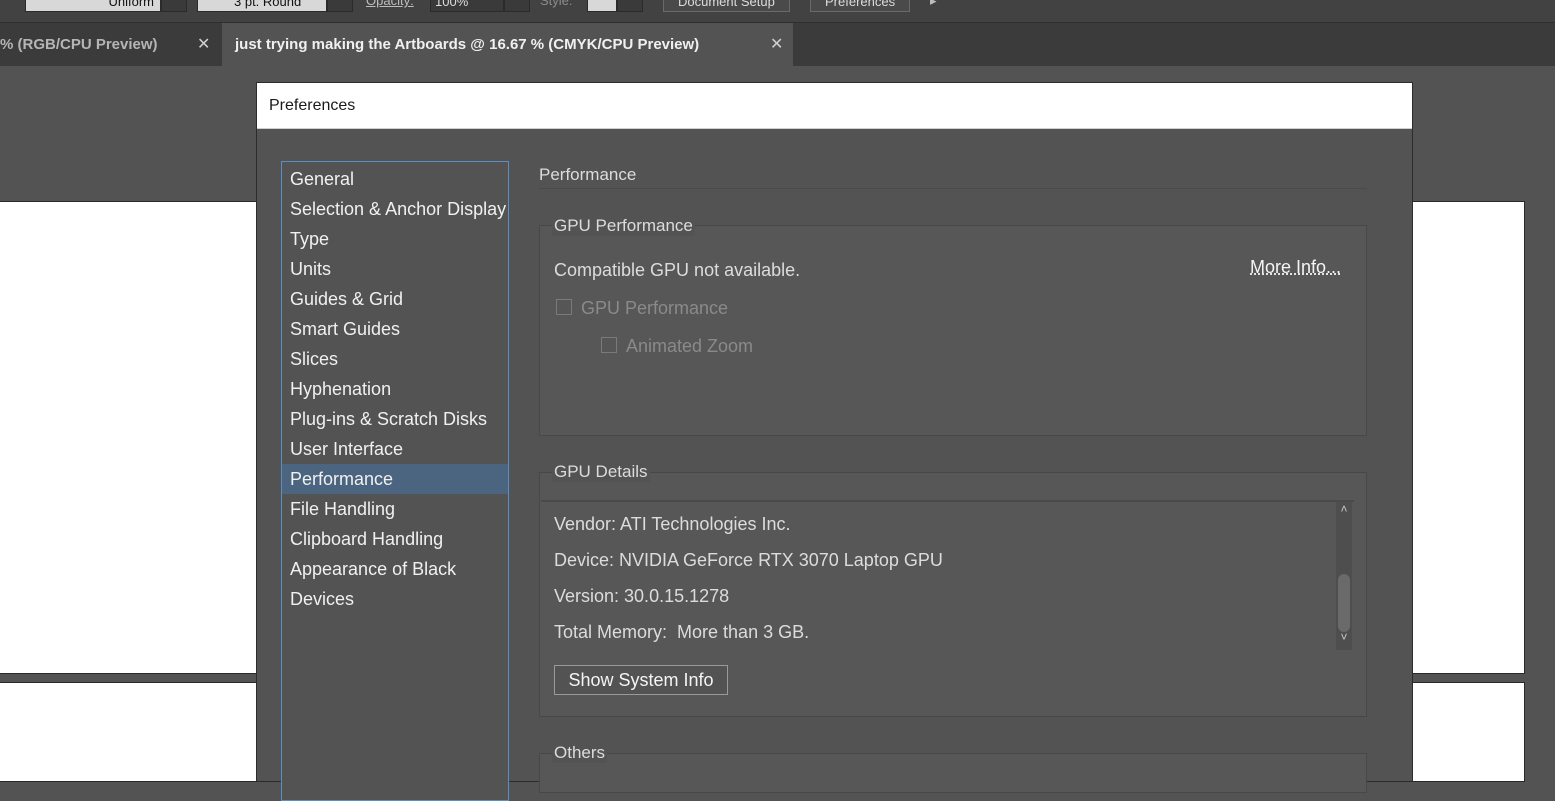 The image size is (1555, 801). Describe the element at coordinates (834, 106) in the screenshot. I see `dialog-title-bar: Preferences` at that location.